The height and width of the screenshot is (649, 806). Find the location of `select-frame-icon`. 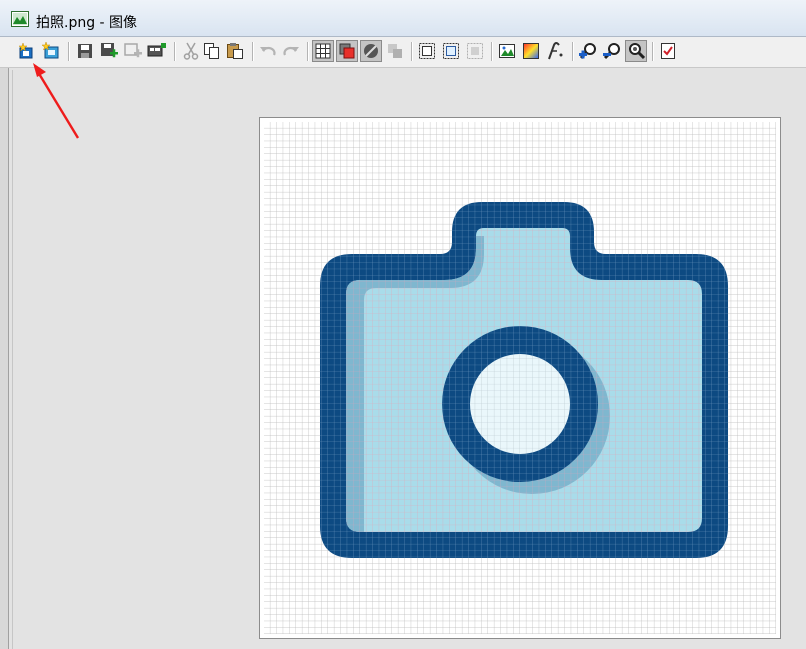

select-frame-icon is located at coordinates (451, 51).